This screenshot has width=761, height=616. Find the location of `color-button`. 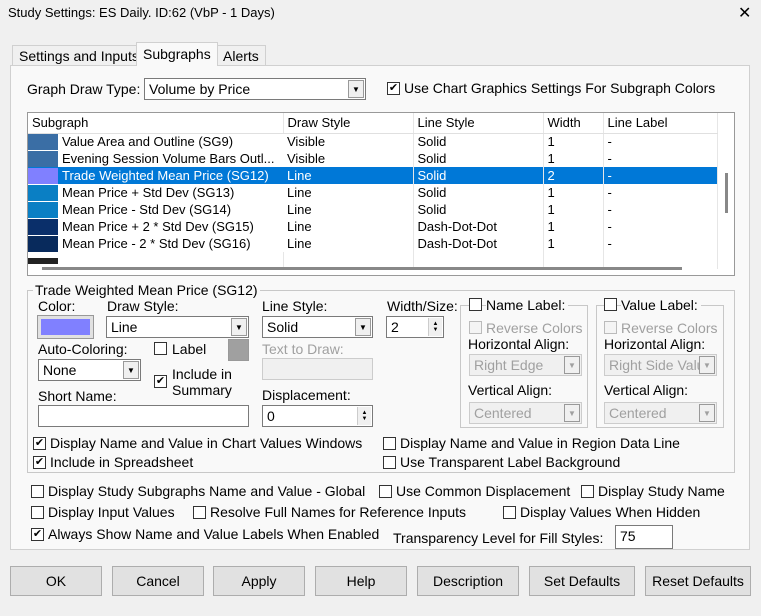

color-button is located at coordinates (65, 327).